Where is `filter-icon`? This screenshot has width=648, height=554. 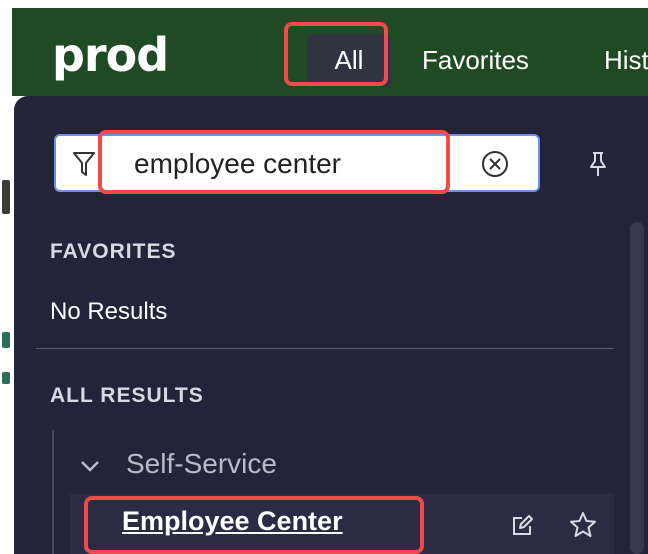 filter-icon is located at coordinates (84, 164).